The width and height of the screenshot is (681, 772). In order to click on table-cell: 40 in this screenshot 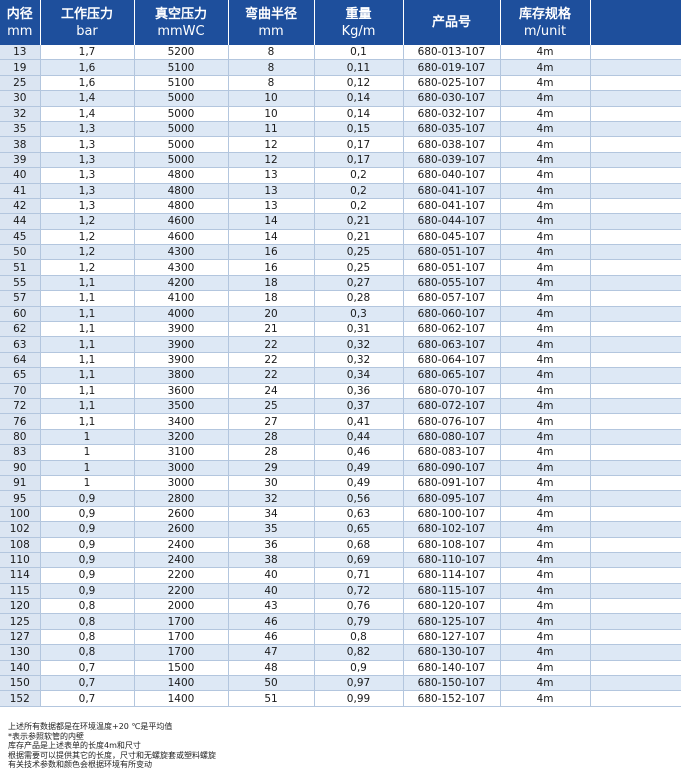, I will do `click(20, 175)`.